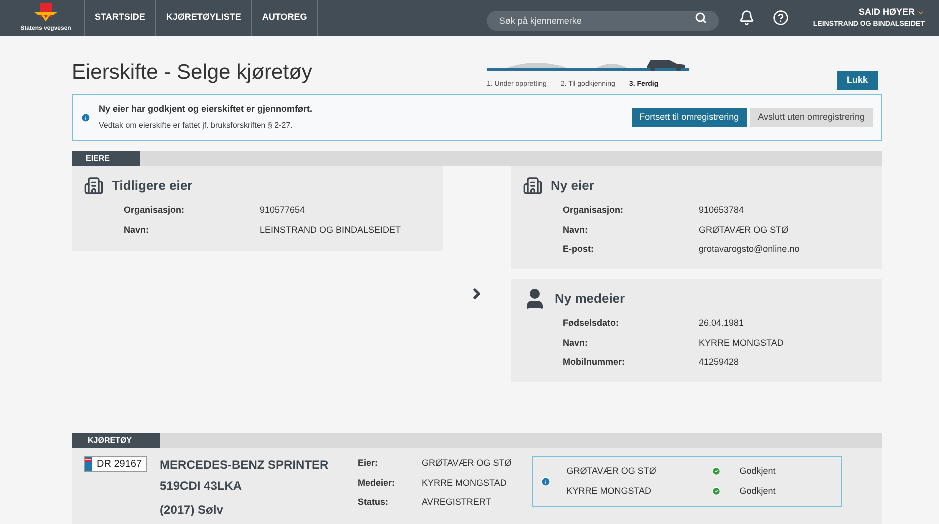 The width and height of the screenshot is (939, 524). Describe the element at coordinates (192, 510) in the screenshot. I see `vehicle-year-color: (2017) Sølv` at that location.